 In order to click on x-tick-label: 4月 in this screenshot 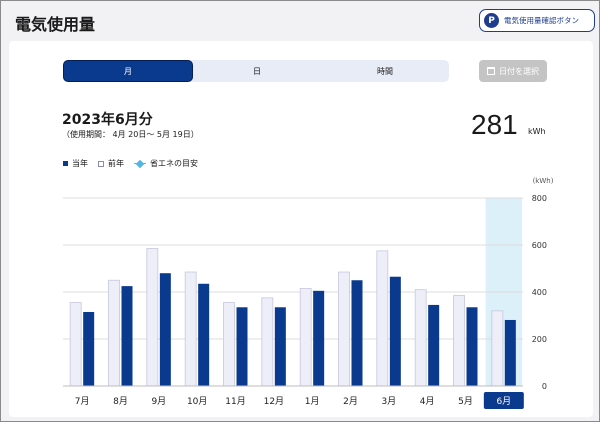, I will do `click(427, 401)`.